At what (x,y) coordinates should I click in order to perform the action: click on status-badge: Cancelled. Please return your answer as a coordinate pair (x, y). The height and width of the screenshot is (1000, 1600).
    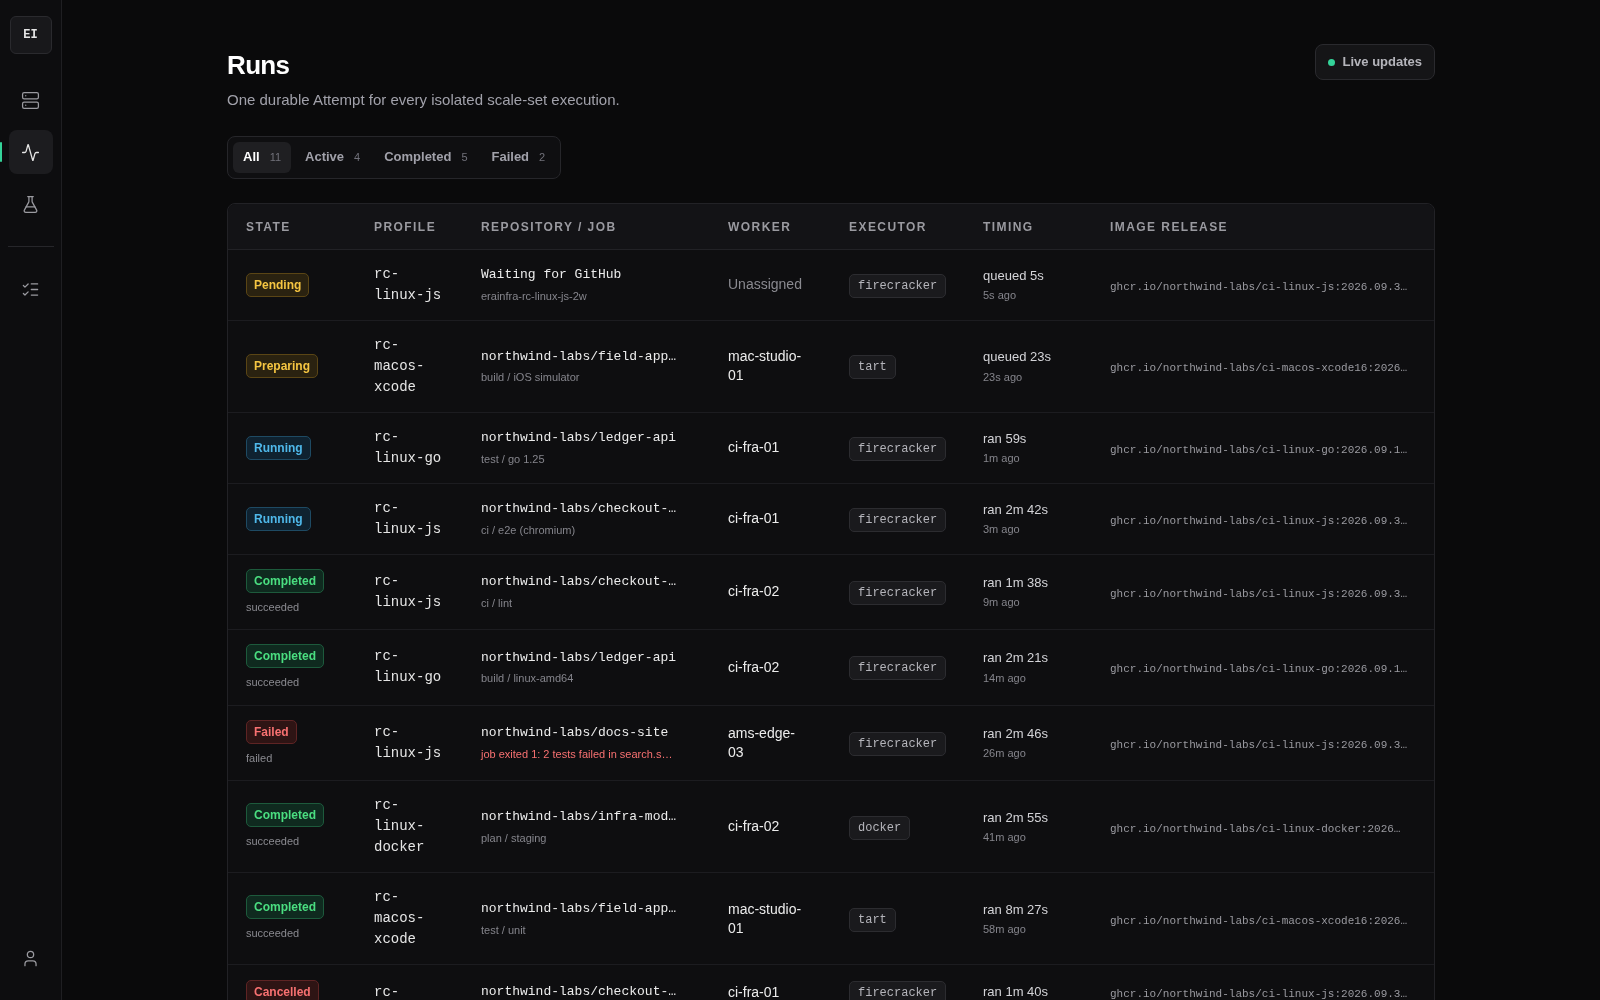
    Looking at the image, I should click on (282, 990).